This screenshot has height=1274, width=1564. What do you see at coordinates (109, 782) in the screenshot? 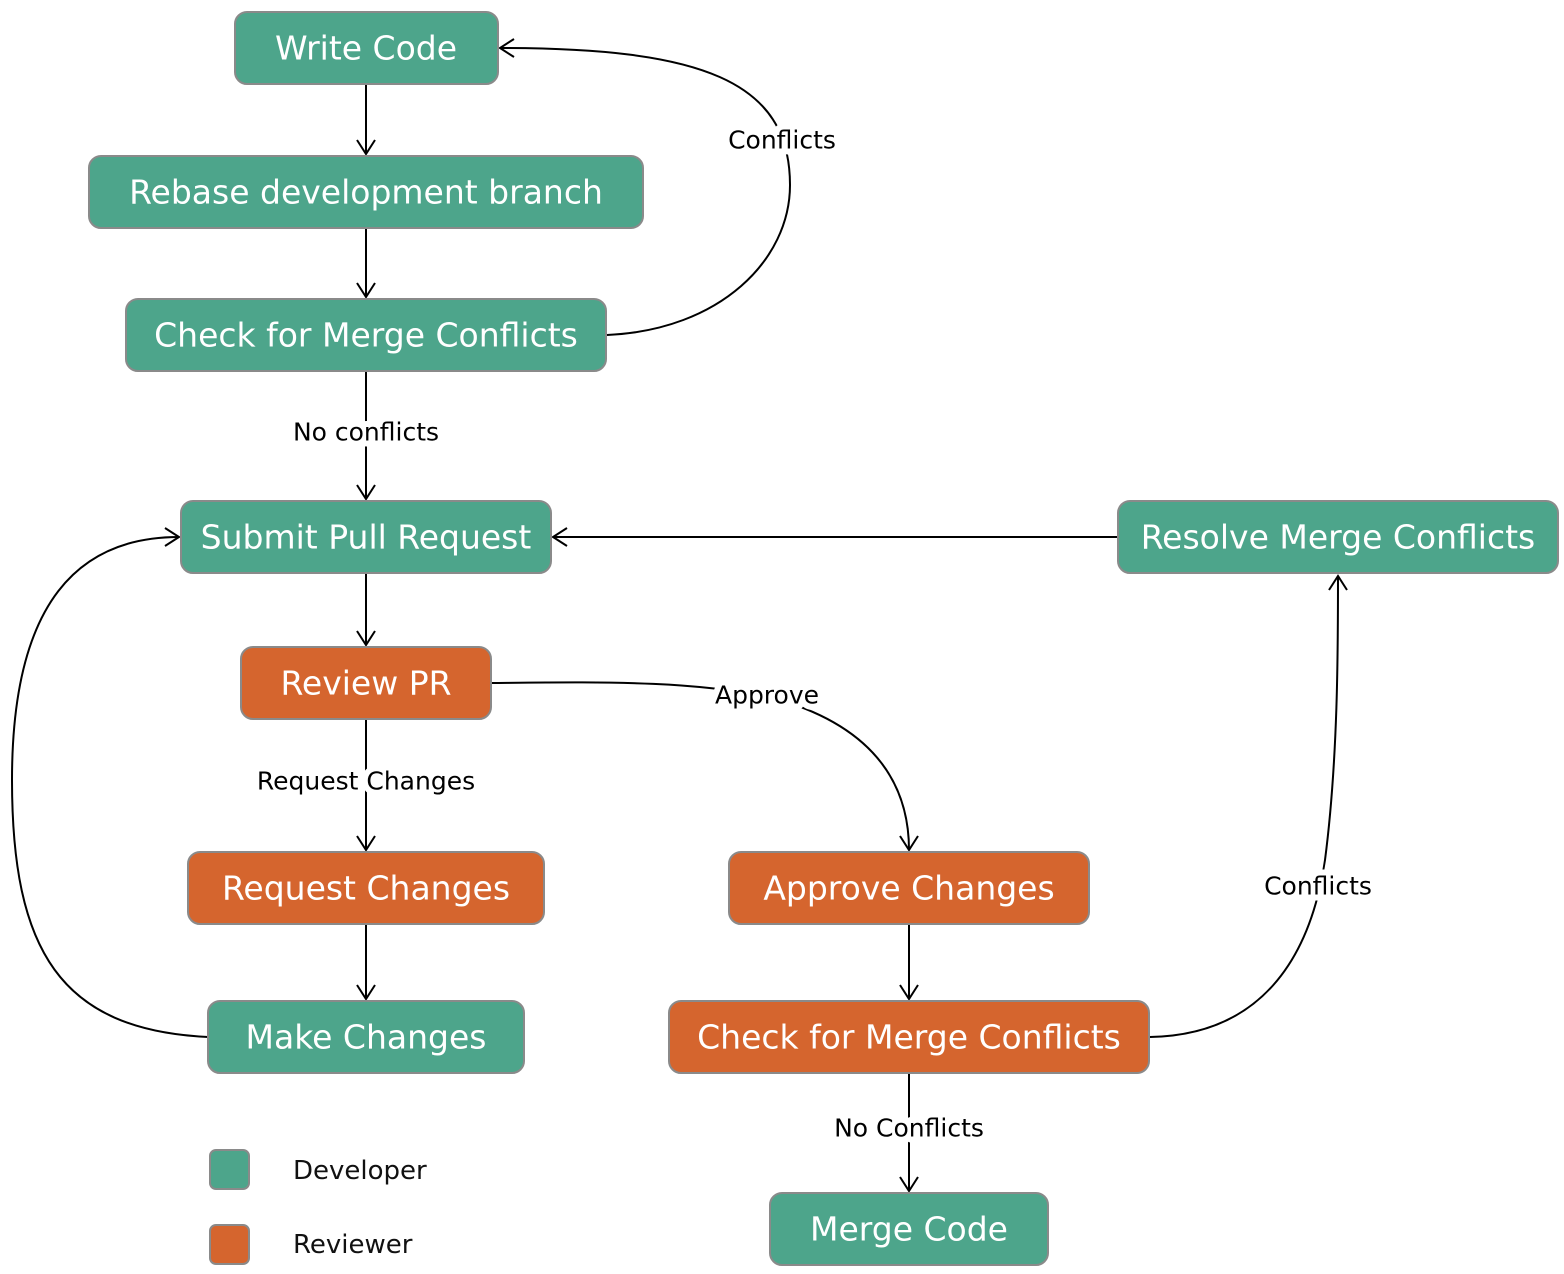
I see `edge-make-to-submit` at bounding box center [109, 782].